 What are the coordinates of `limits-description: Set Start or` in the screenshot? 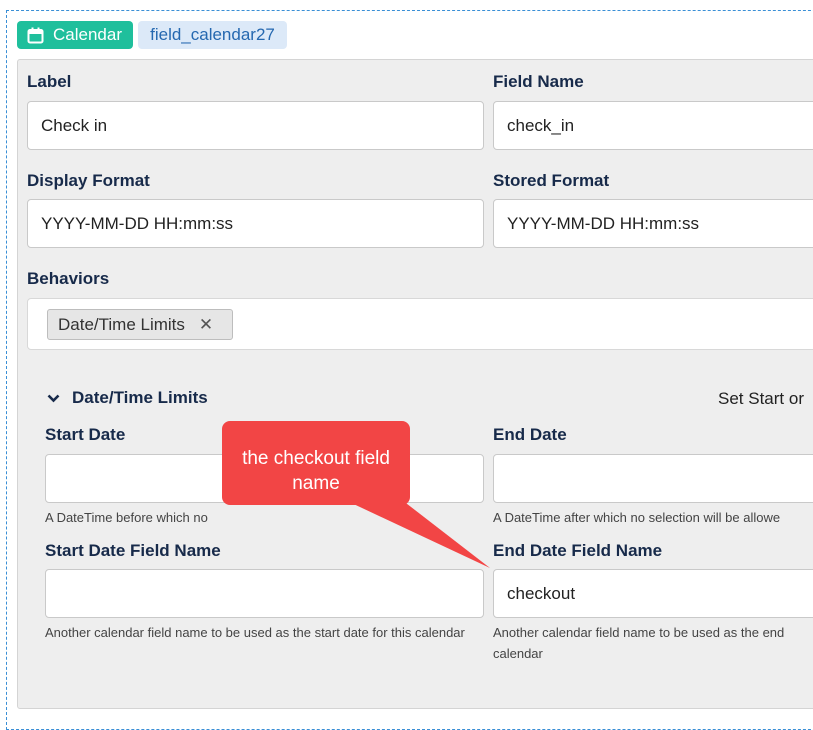 It's located at (761, 398).